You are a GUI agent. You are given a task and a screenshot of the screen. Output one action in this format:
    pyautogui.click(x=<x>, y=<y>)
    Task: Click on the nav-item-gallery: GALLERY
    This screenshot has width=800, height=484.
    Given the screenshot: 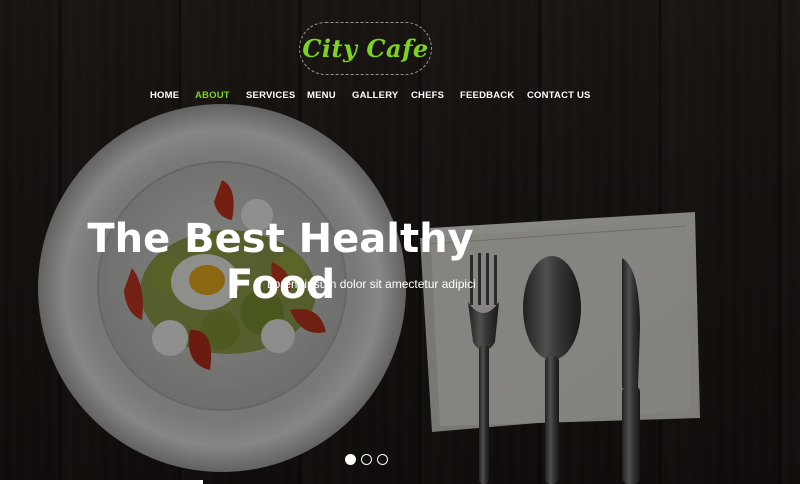 What is the action you would take?
    pyautogui.click(x=375, y=95)
    